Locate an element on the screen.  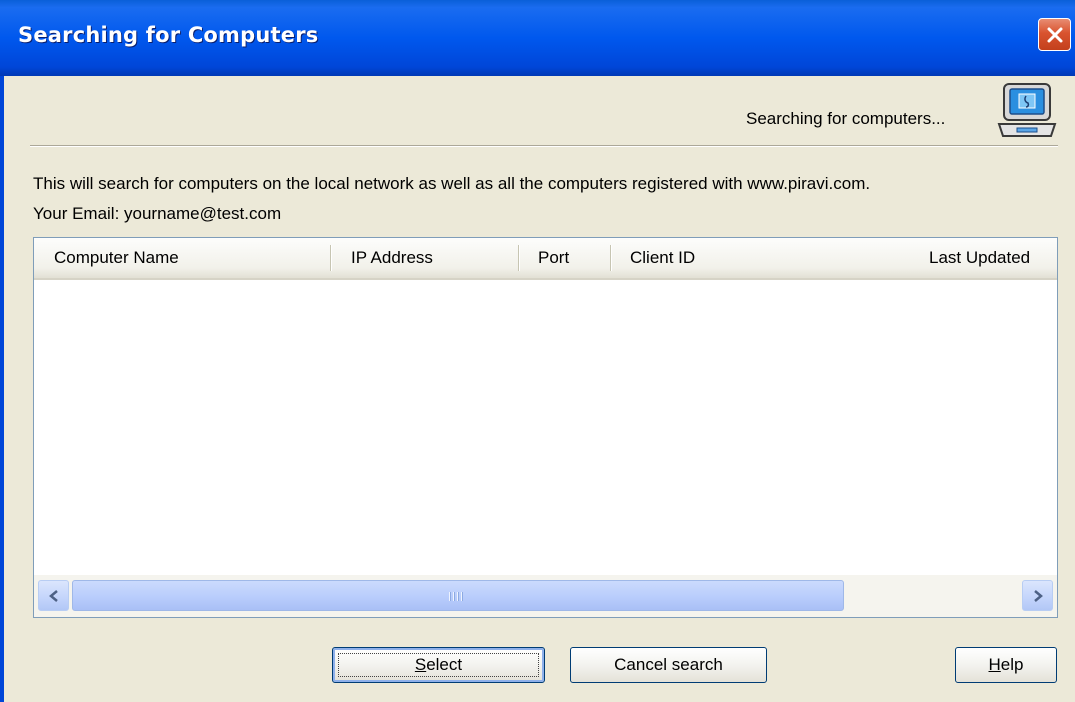
help-accelerator: H is located at coordinates (994, 664).